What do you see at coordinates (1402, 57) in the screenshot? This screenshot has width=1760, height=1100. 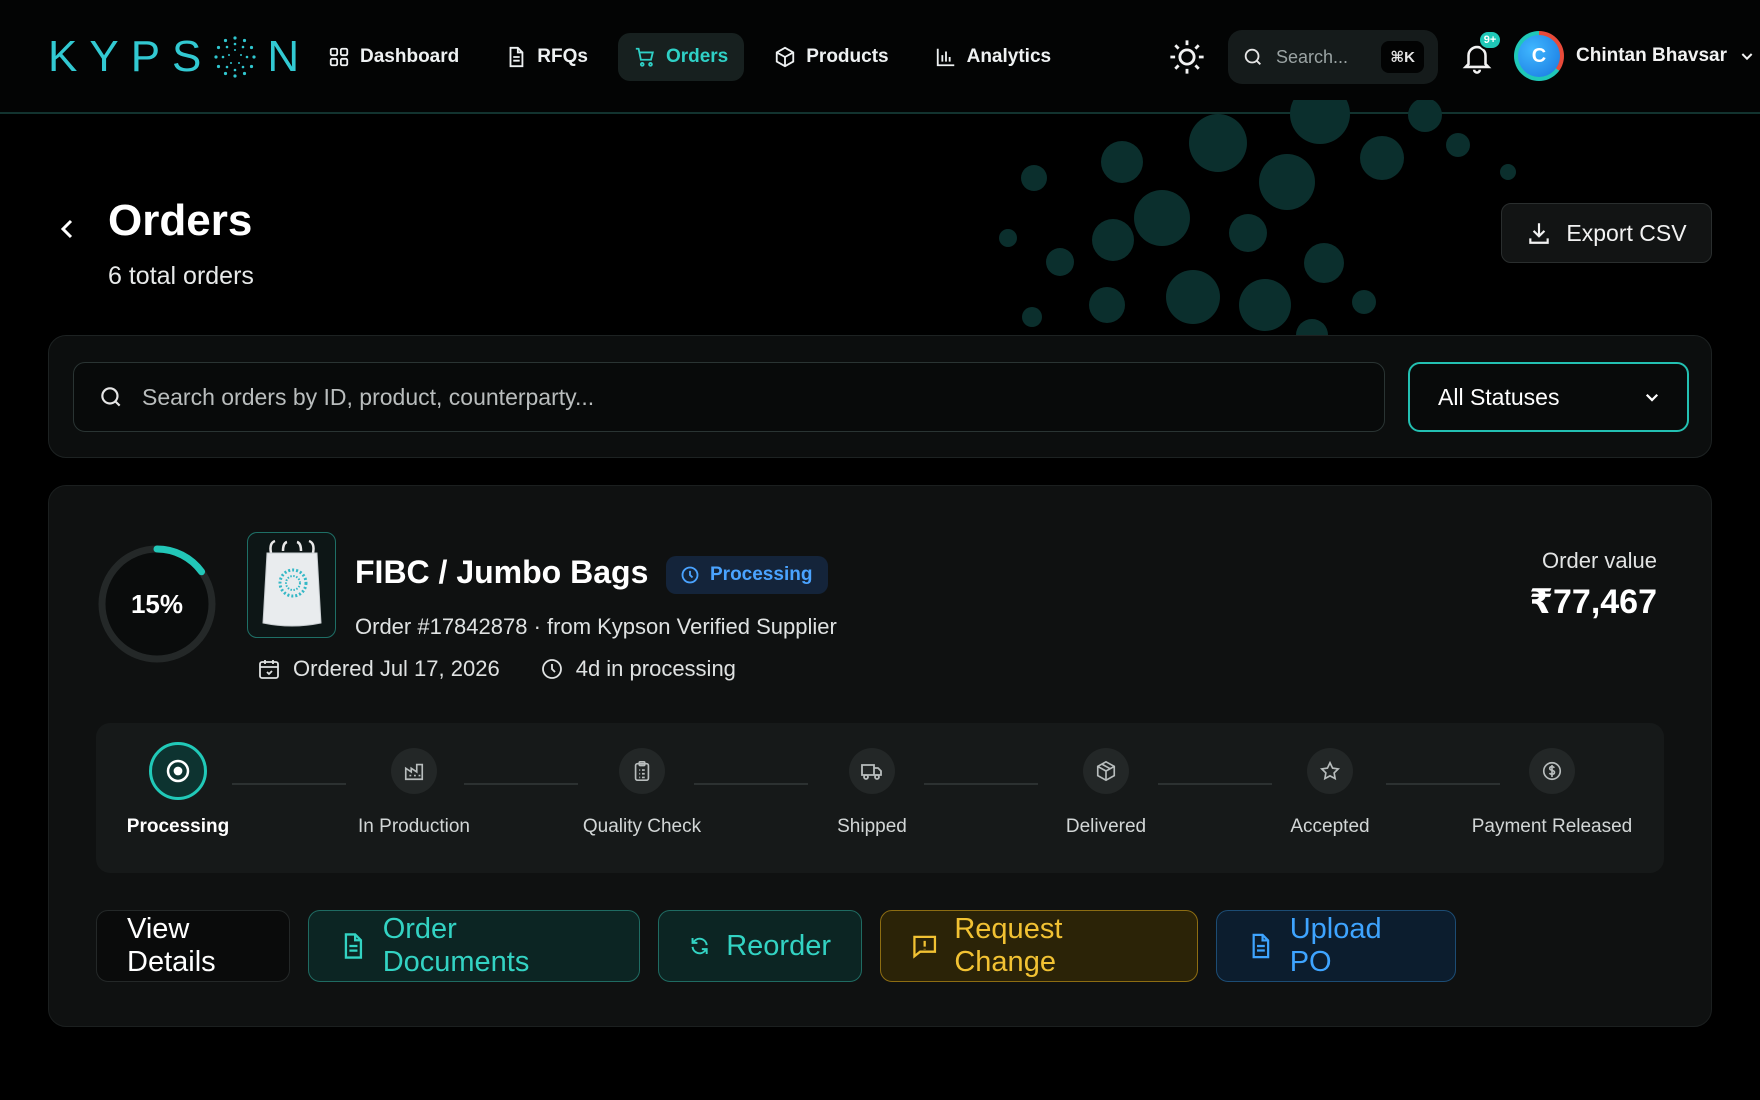 I see `search-shortcut-badge: ⌘K` at bounding box center [1402, 57].